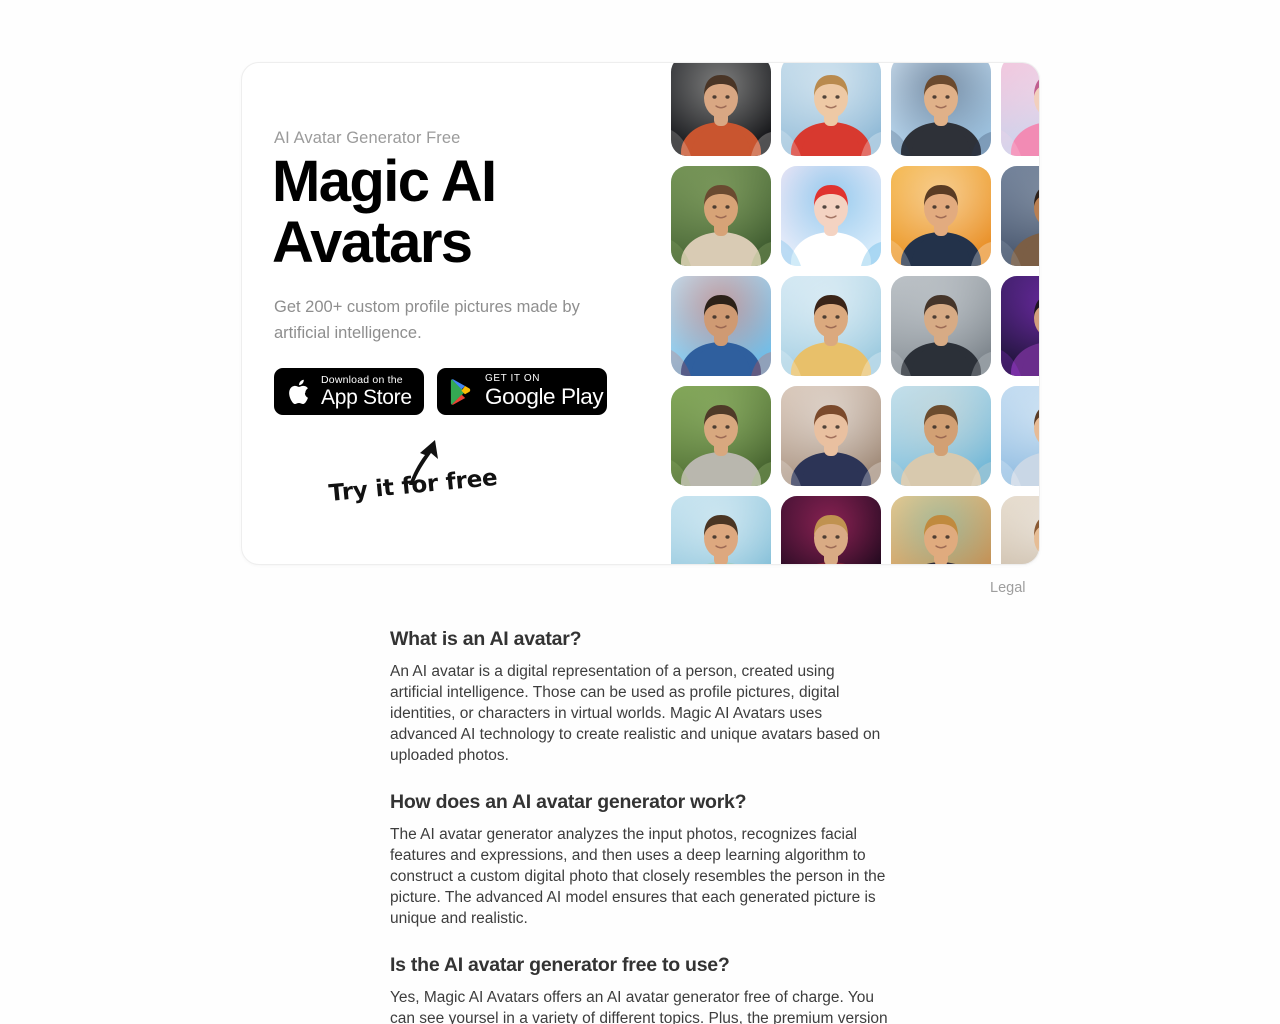  Describe the element at coordinates (428, 483) in the screenshot. I see `try-it-free-annotation: Try it for free` at that location.